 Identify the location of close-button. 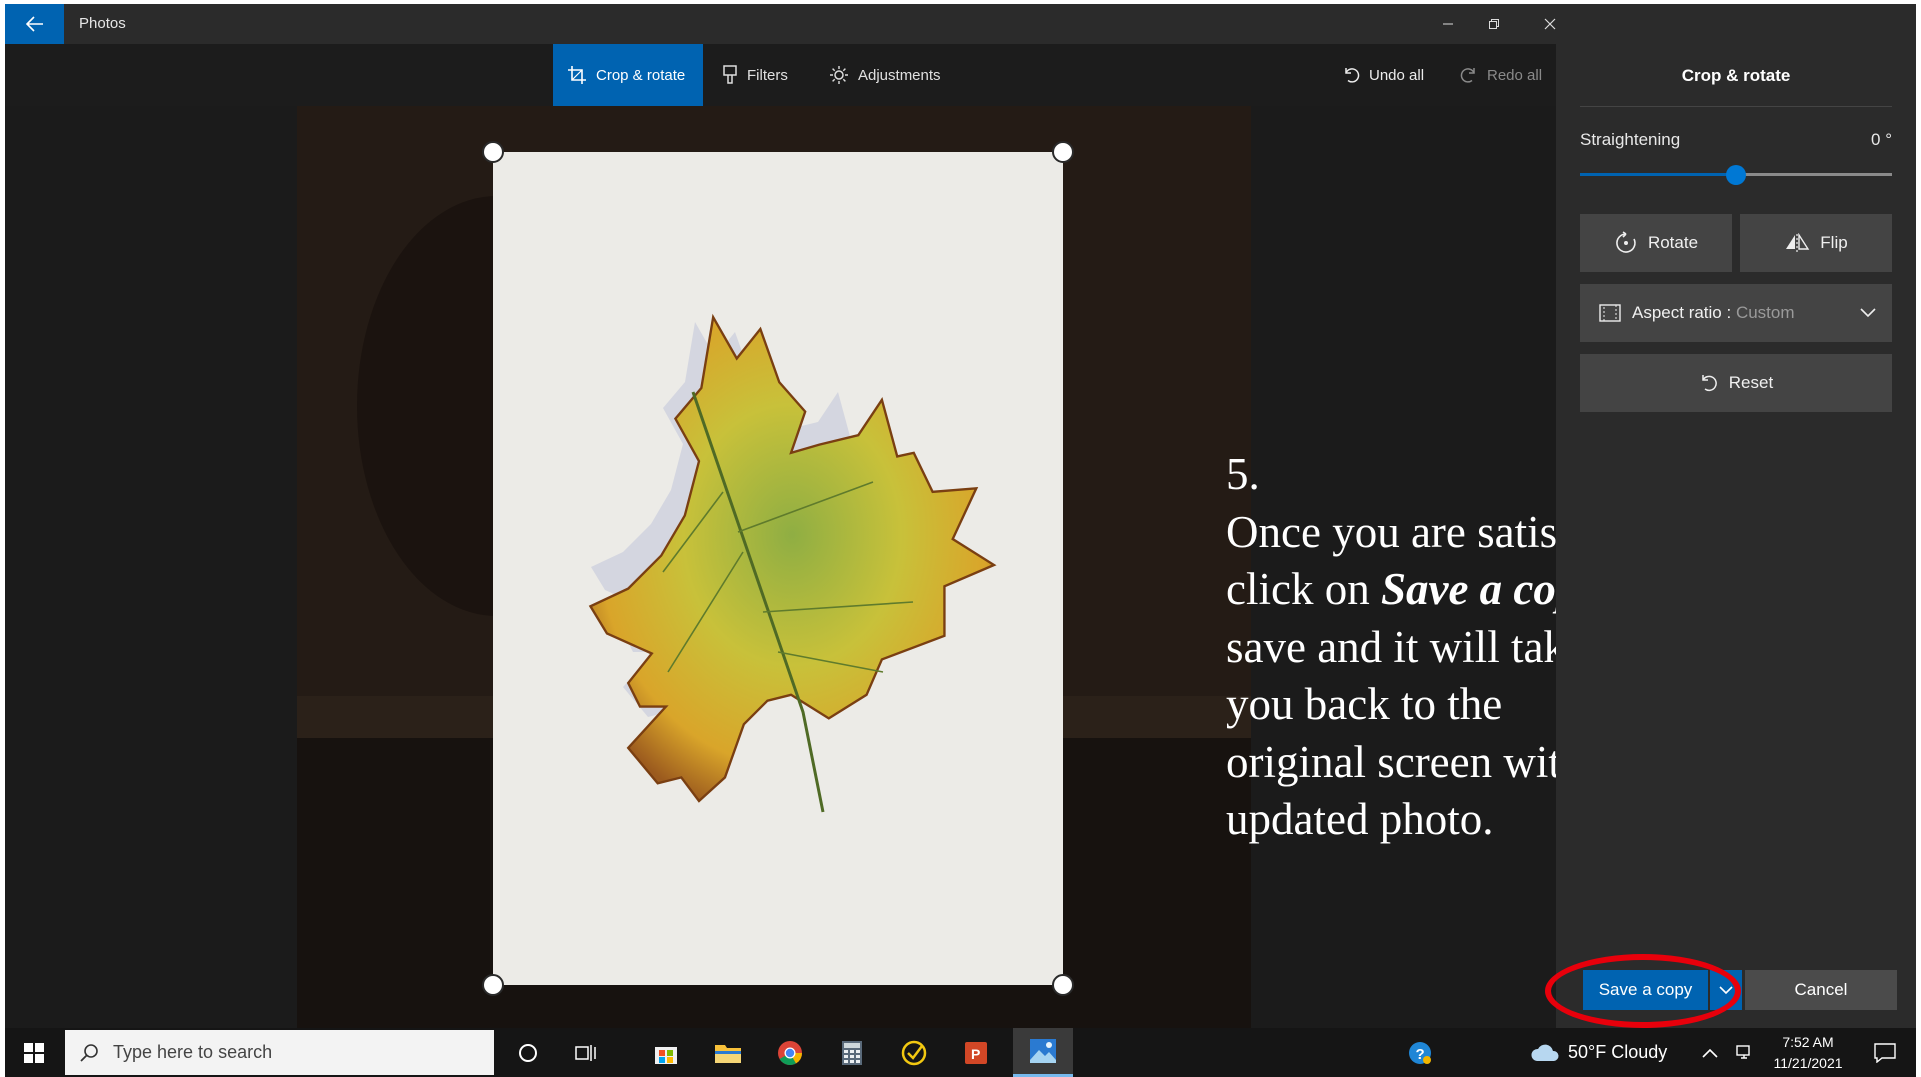
(1550, 24).